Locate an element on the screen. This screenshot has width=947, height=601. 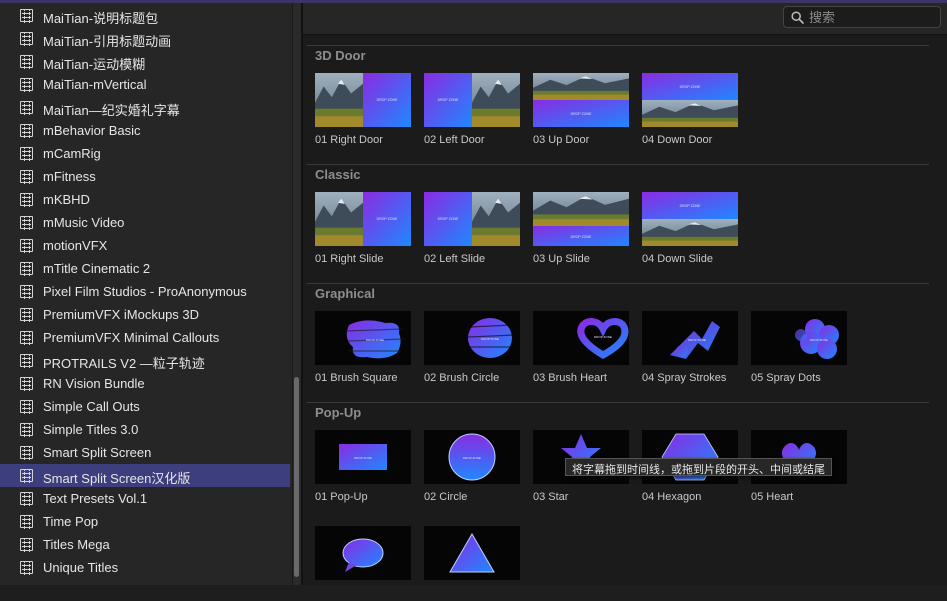
sidebar-item: Simple Call Outs is located at coordinates (145, 406).